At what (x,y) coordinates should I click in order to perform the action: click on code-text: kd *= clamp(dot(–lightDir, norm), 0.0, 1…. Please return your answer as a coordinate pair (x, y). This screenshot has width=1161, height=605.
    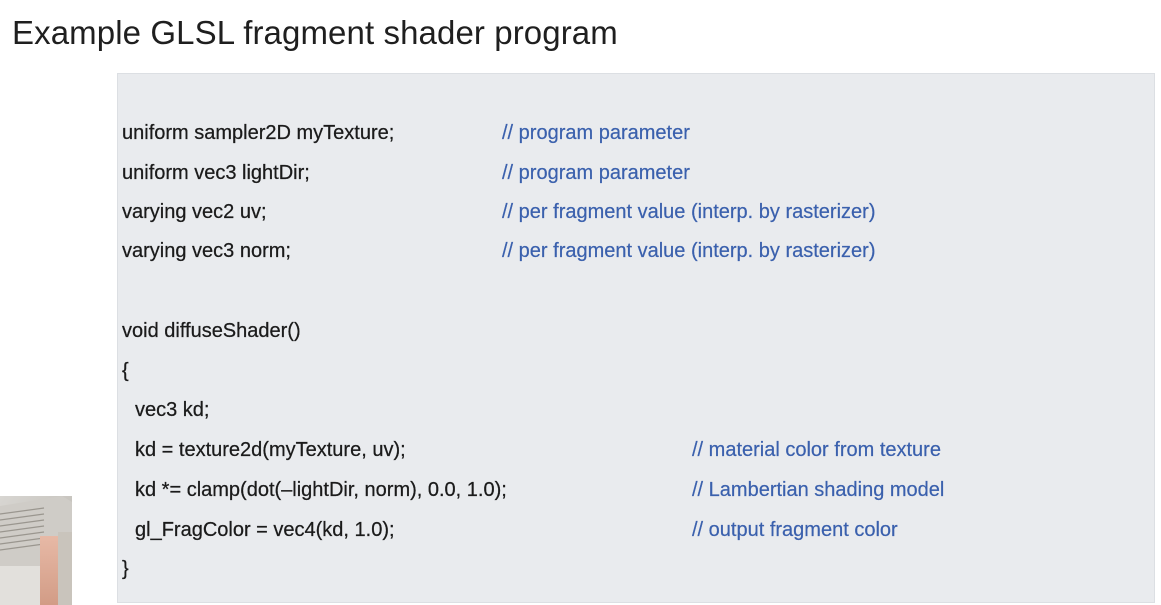
    Looking at the image, I should click on (321, 490).